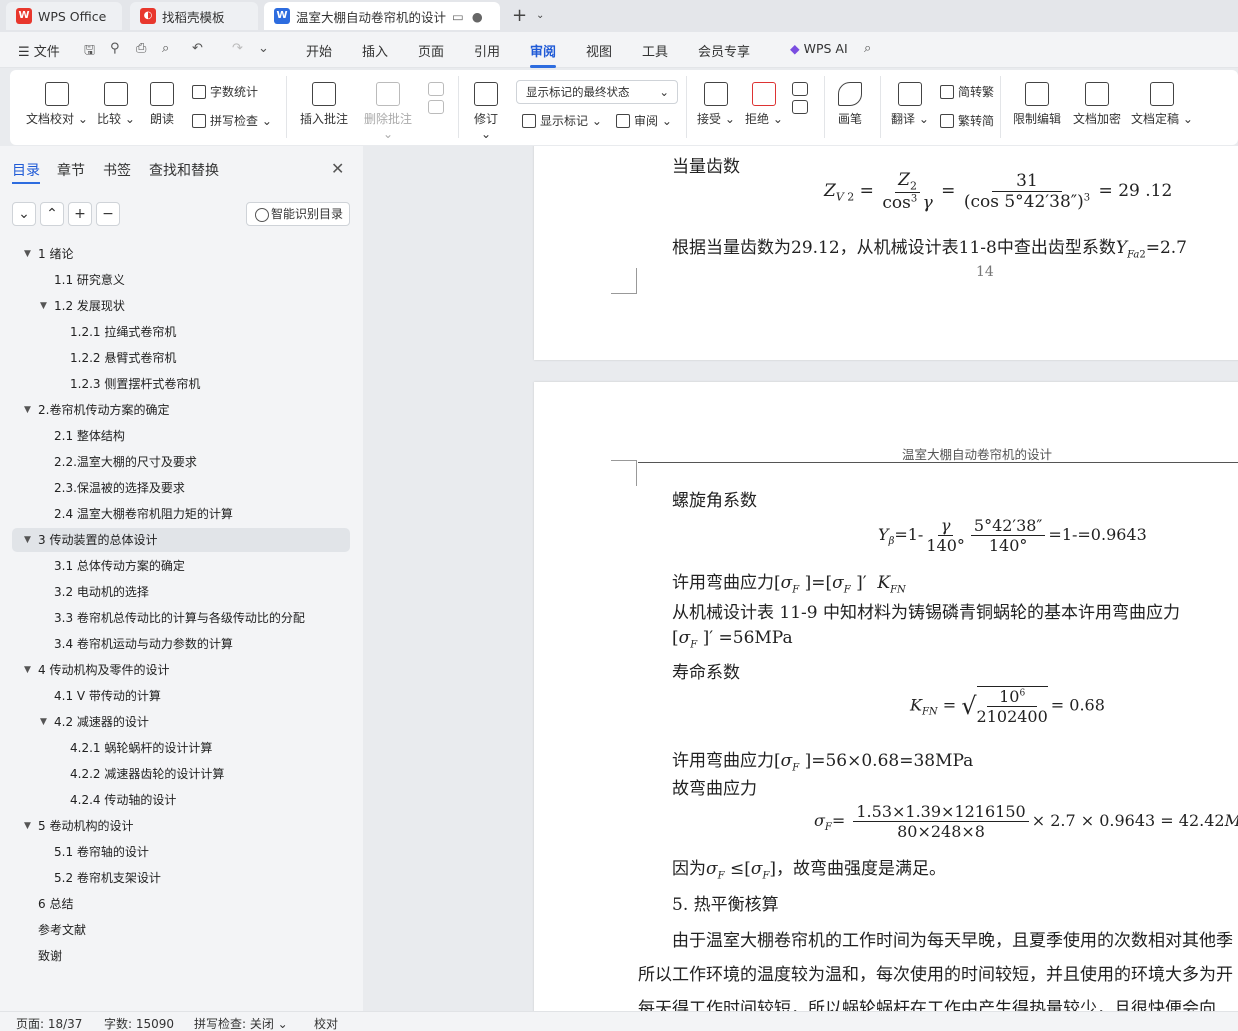  Describe the element at coordinates (597, 92) in the screenshot. I see `markup-state-select: 显示标记的最终状态 ⌄` at that location.